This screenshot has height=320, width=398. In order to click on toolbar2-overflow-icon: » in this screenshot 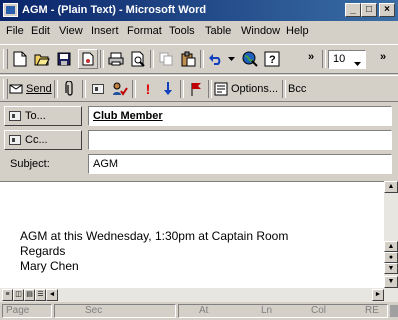, I will do `click(383, 57)`.